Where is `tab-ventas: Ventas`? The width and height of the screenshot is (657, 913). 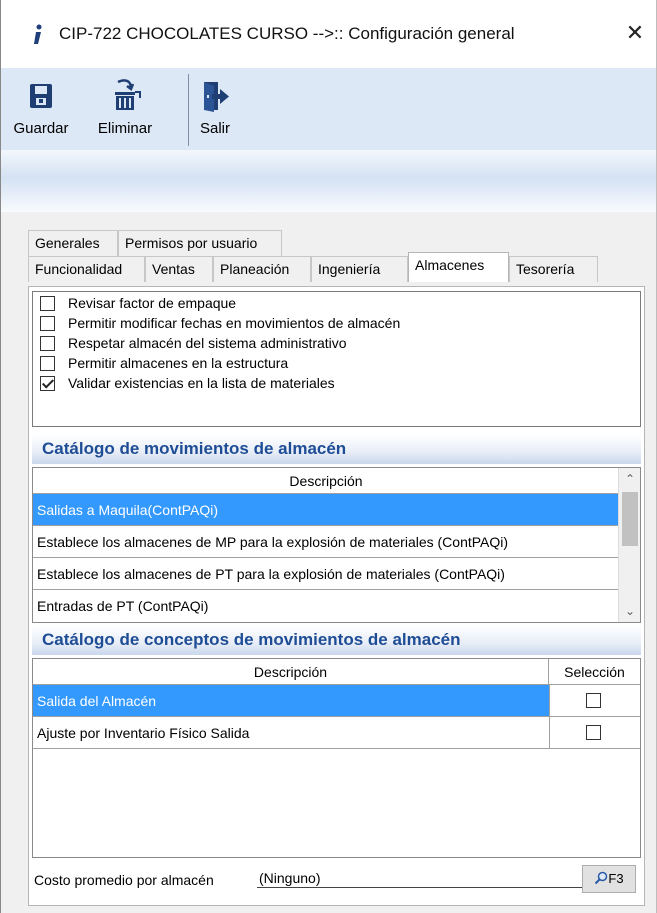
tab-ventas: Ventas is located at coordinates (179, 269).